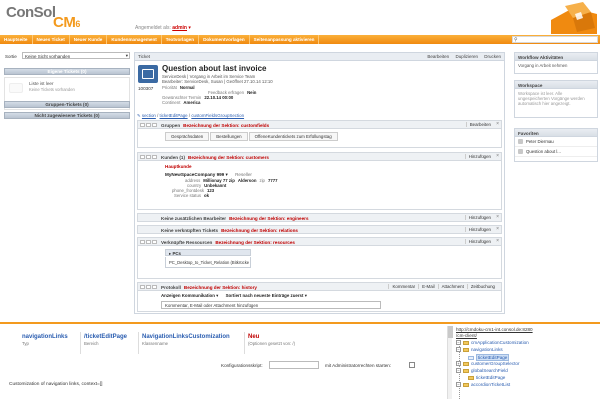 The width and height of the screenshot is (600, 400). I want to click on nav-item-neues-ticket: Neues Ticket, so click(51, 39).